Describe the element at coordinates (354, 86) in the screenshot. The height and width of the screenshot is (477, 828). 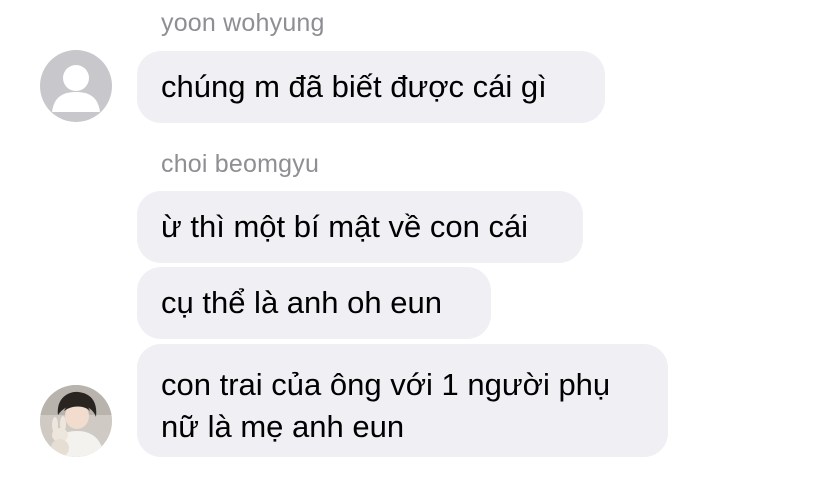
I see `message-text: chúng m đã biết được cái gì` at that location.